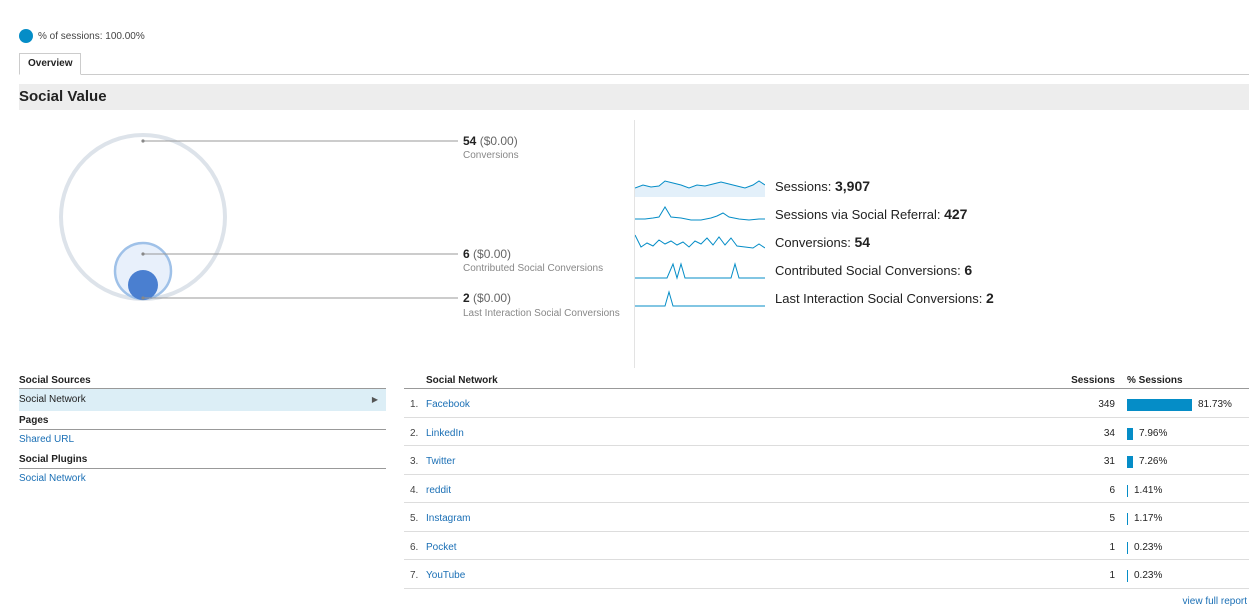 This screenshot has height=612, width=1249. What do you see at coordinates (143, 217) in the screenshot?
I see `outer-circle` at bounding box center [143, 217].